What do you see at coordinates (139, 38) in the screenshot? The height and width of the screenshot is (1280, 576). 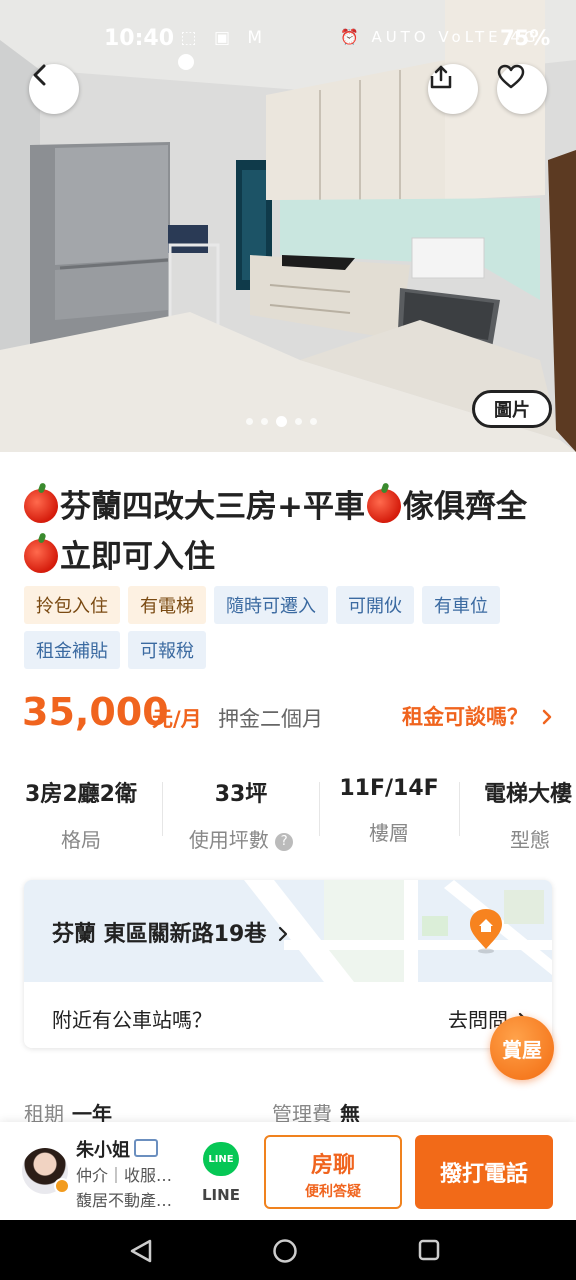 I see `status-time: 10:40` at bounding box center [139, 38].